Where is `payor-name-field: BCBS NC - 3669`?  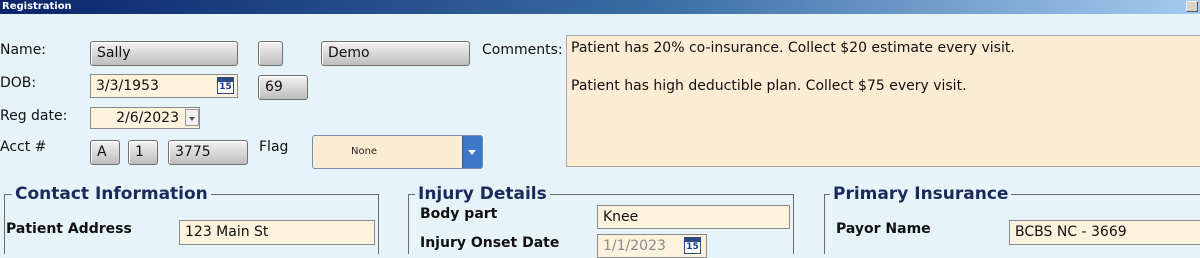 payor-name-field: BCBS NC - 3669 is located at coordinates (1104, 232).